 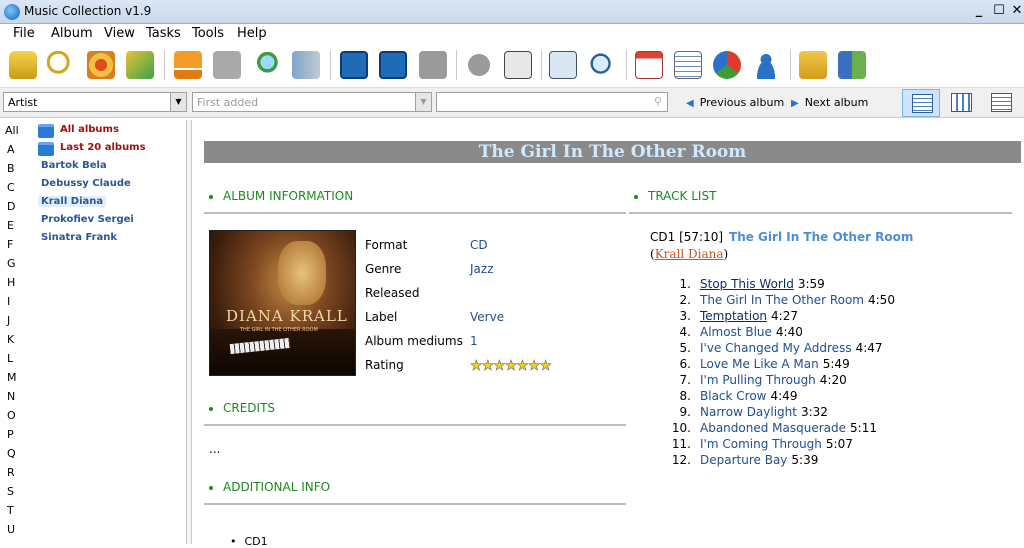 What do you see at coordinates (87, 219) in the screenshot?
I see `sidebar-item-artist: Prokofiev Sergei` at bounding box center [87, 219].